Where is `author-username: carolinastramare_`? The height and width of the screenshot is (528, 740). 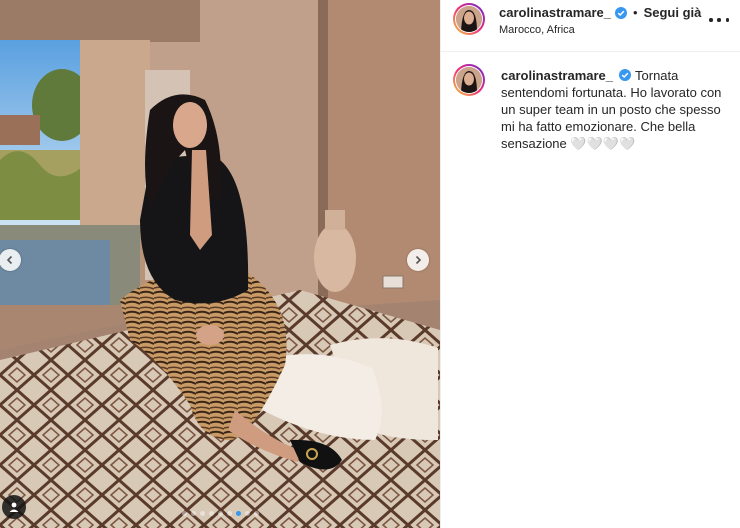
author-username: carolinastramare_ is located at coordinates (555, 12).